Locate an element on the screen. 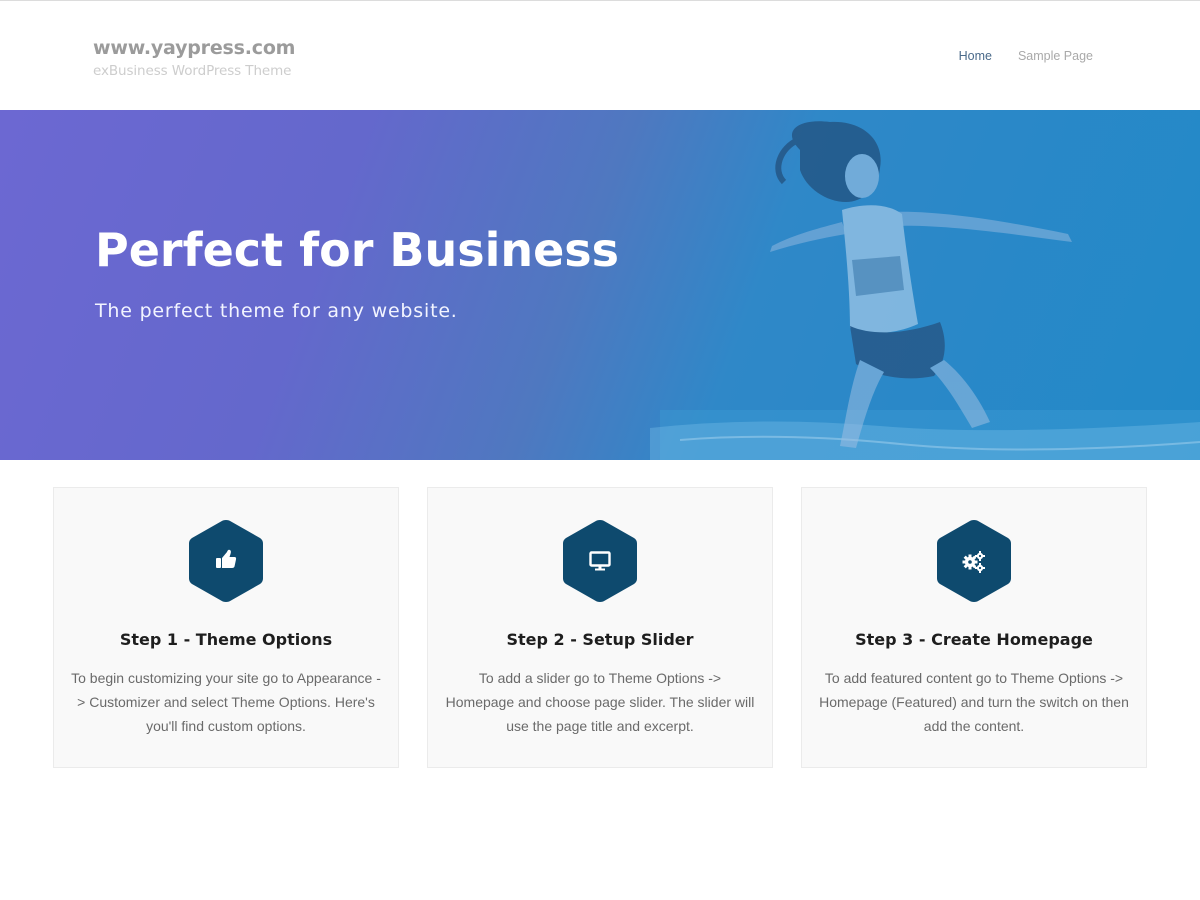 The height and width of the screenshot is (900, 1200). hero-title: Perfect for Business is located at coordinates (357, 250).